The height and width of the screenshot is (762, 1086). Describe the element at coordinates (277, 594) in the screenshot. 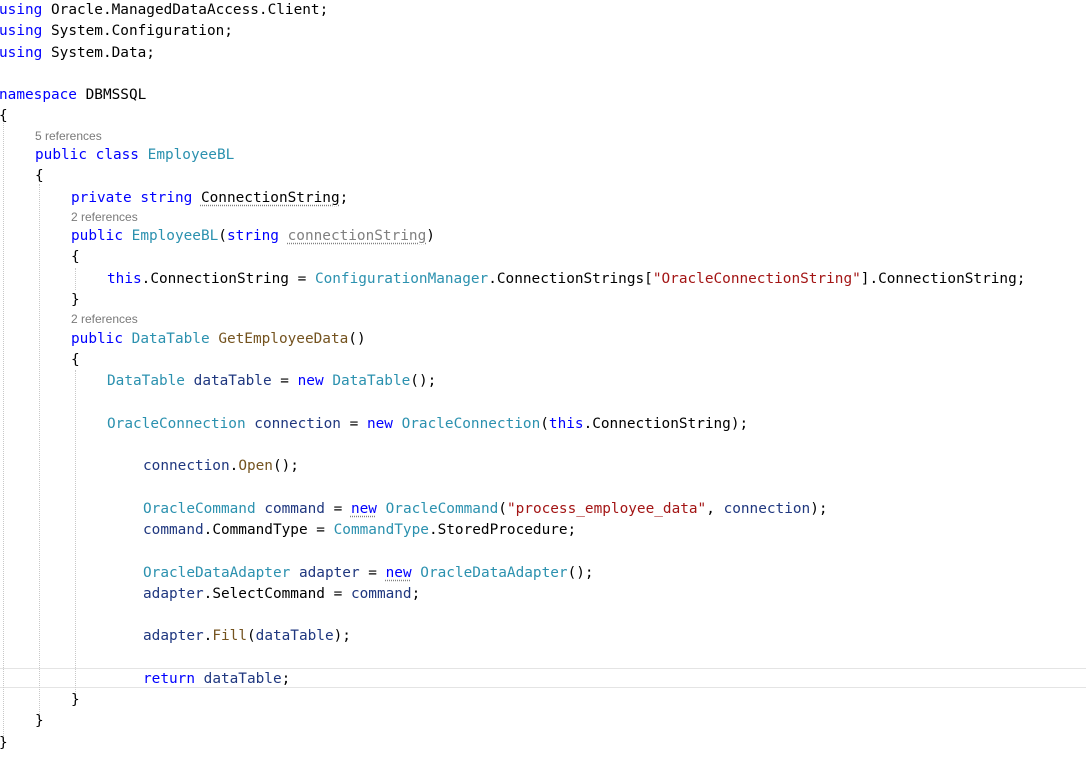

I see `code-token: .SelectCommand =` at that location.